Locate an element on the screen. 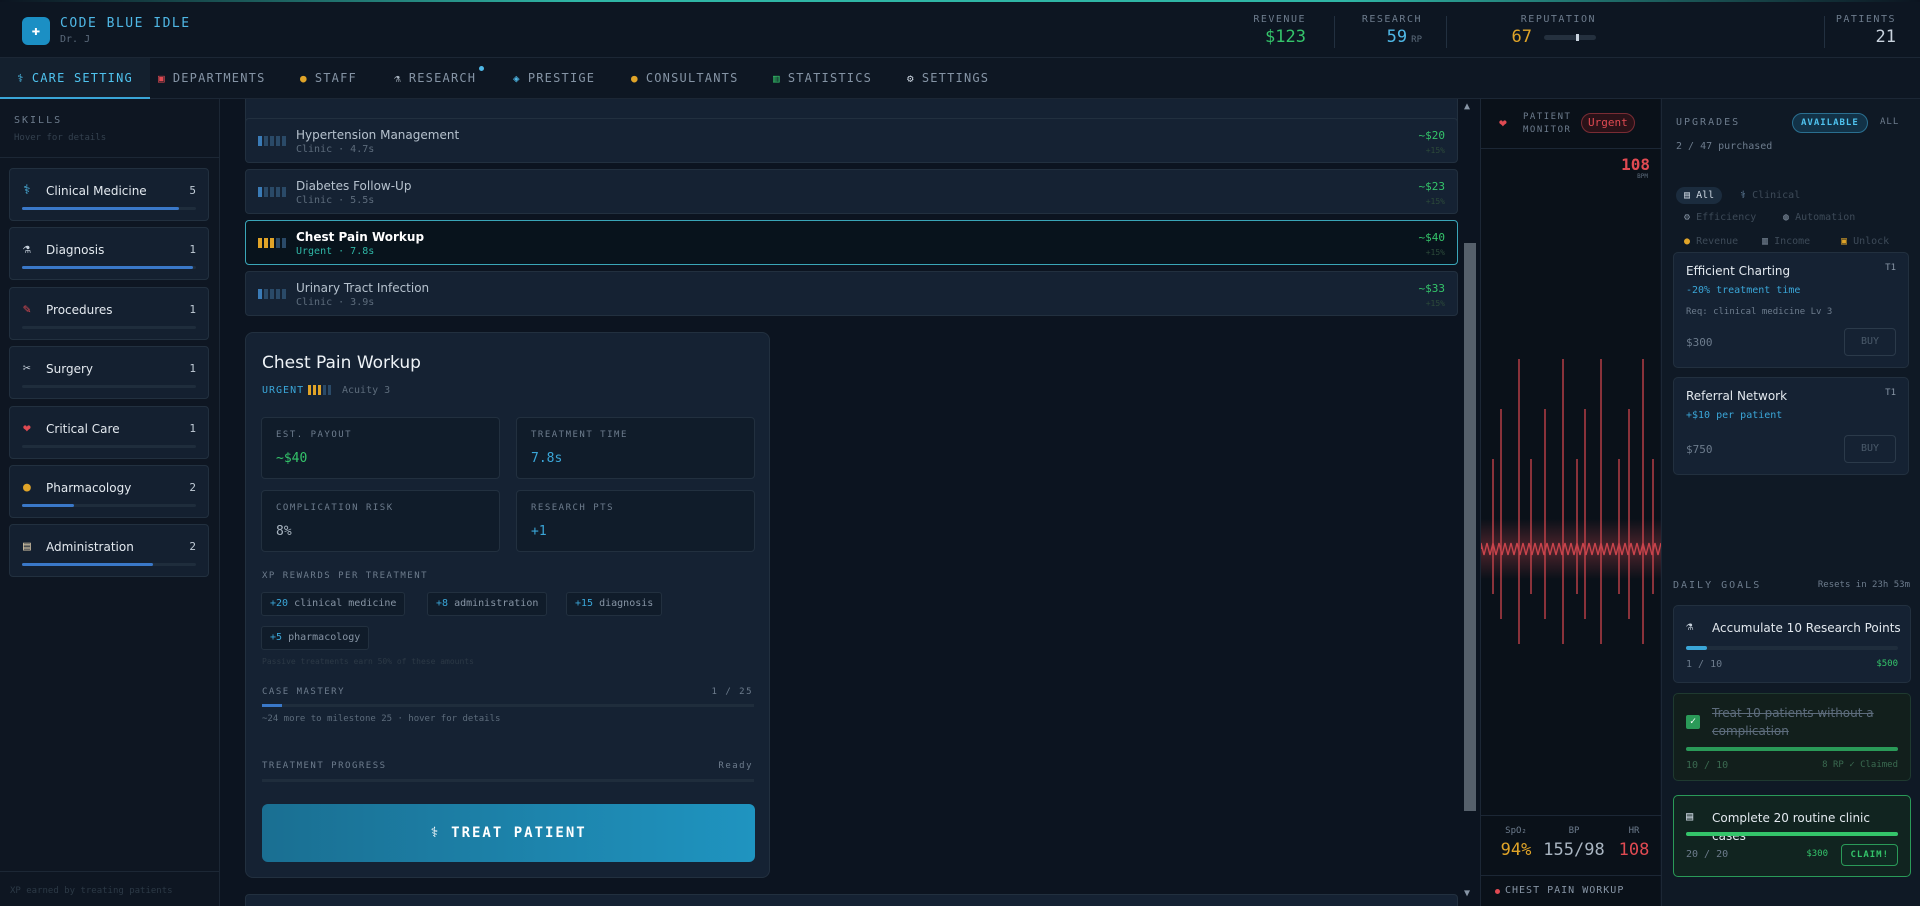  bp-vital: BP 155/98 is located at coordinates (1574, 843).